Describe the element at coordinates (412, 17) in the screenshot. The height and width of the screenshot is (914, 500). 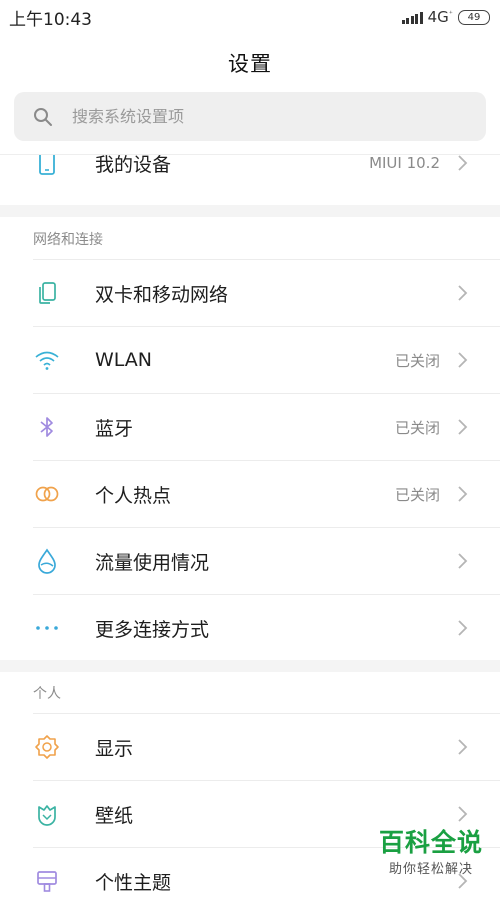
I see `signal-icon` at that location.